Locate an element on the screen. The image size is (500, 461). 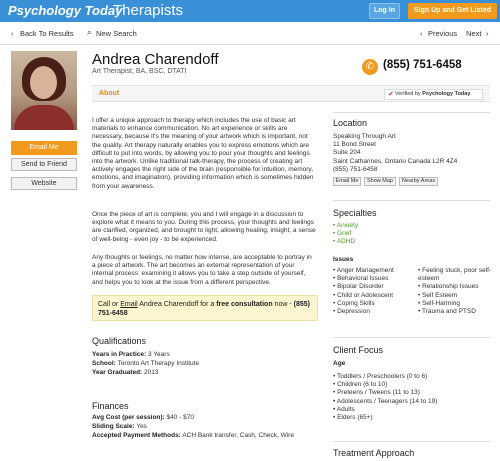
verified-prefix: Verified by is located at coordinates (408, 94).